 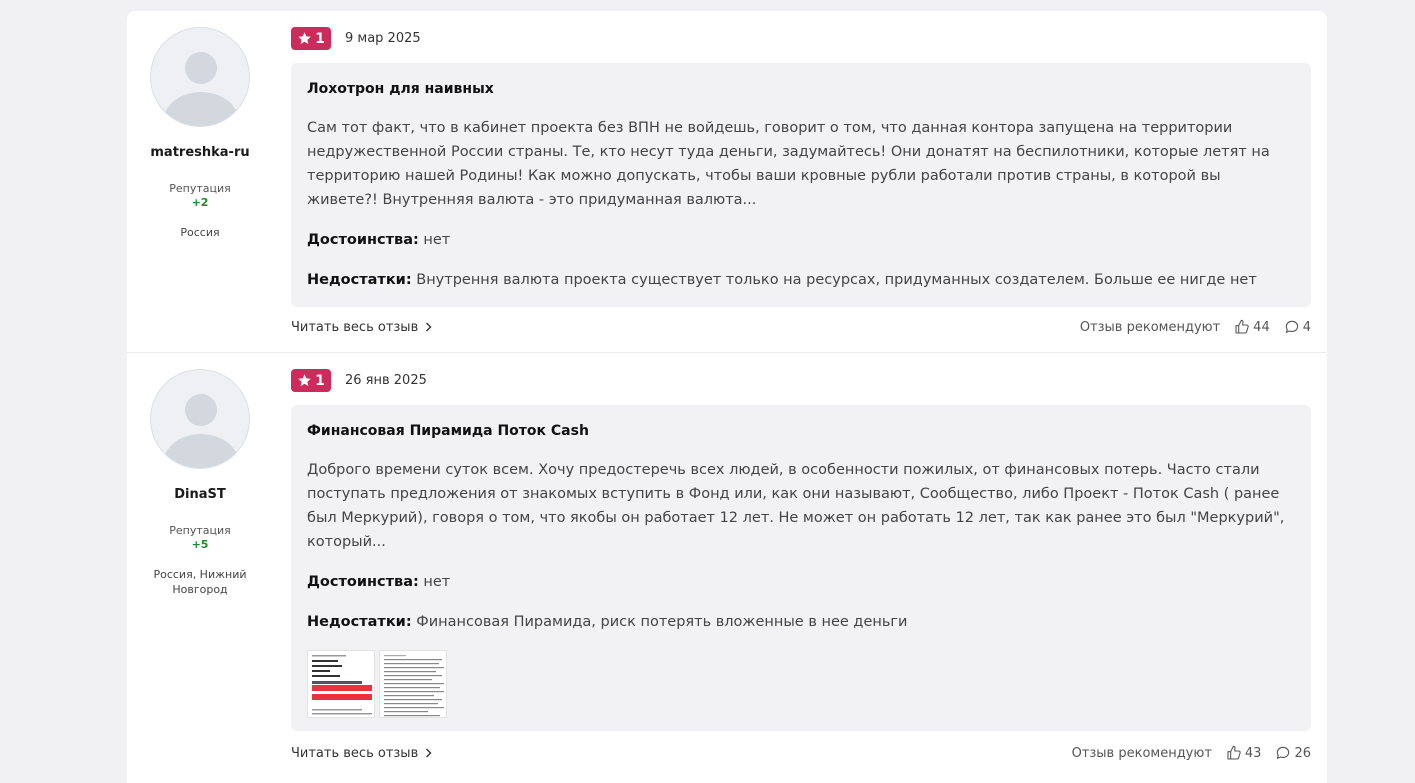 I want to click on review-attachments, so click(x=801, y=684).